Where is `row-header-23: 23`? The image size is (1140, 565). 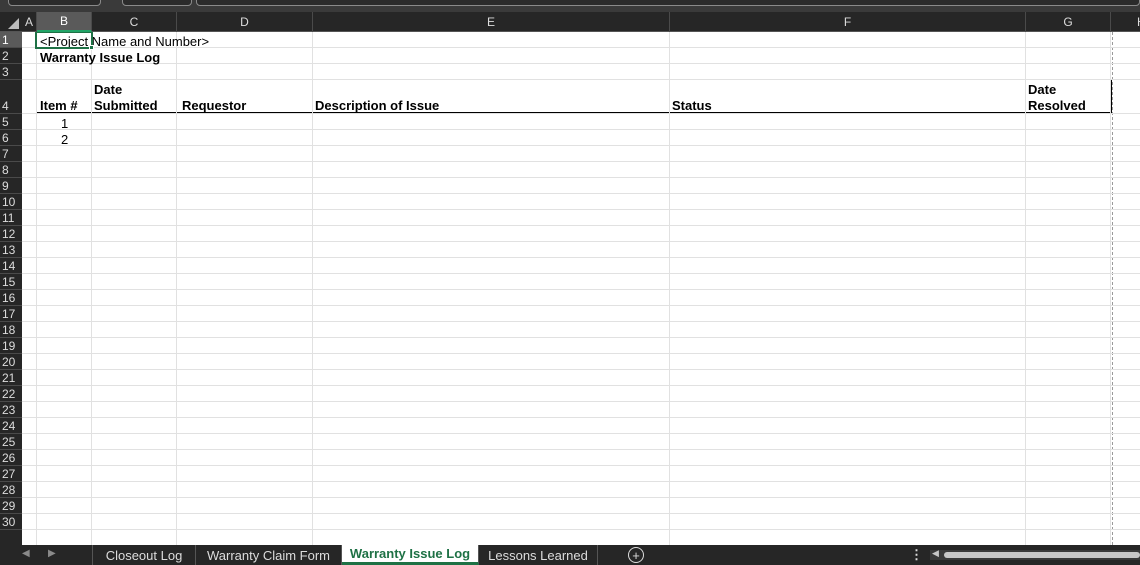
row-header-23: 23 is located at coordinates (11, 410).